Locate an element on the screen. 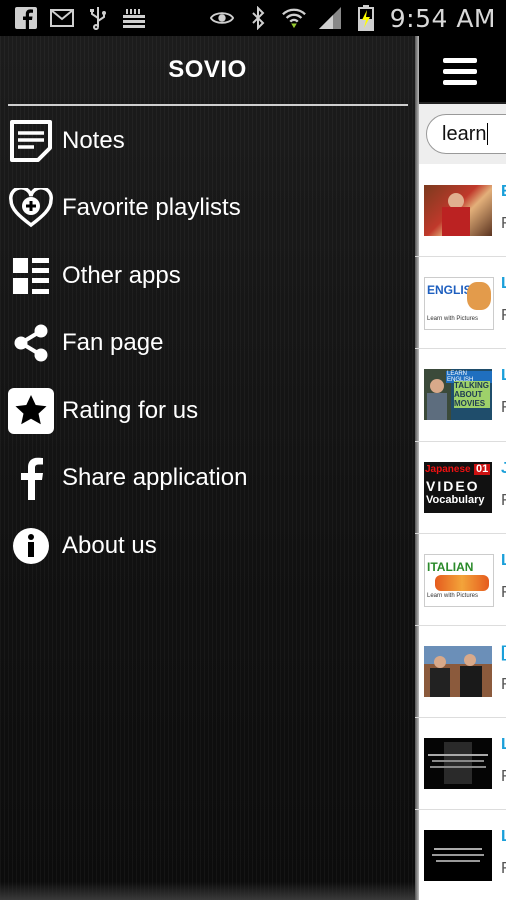  menu-label: Other apps is located at coordinates (121, 275).